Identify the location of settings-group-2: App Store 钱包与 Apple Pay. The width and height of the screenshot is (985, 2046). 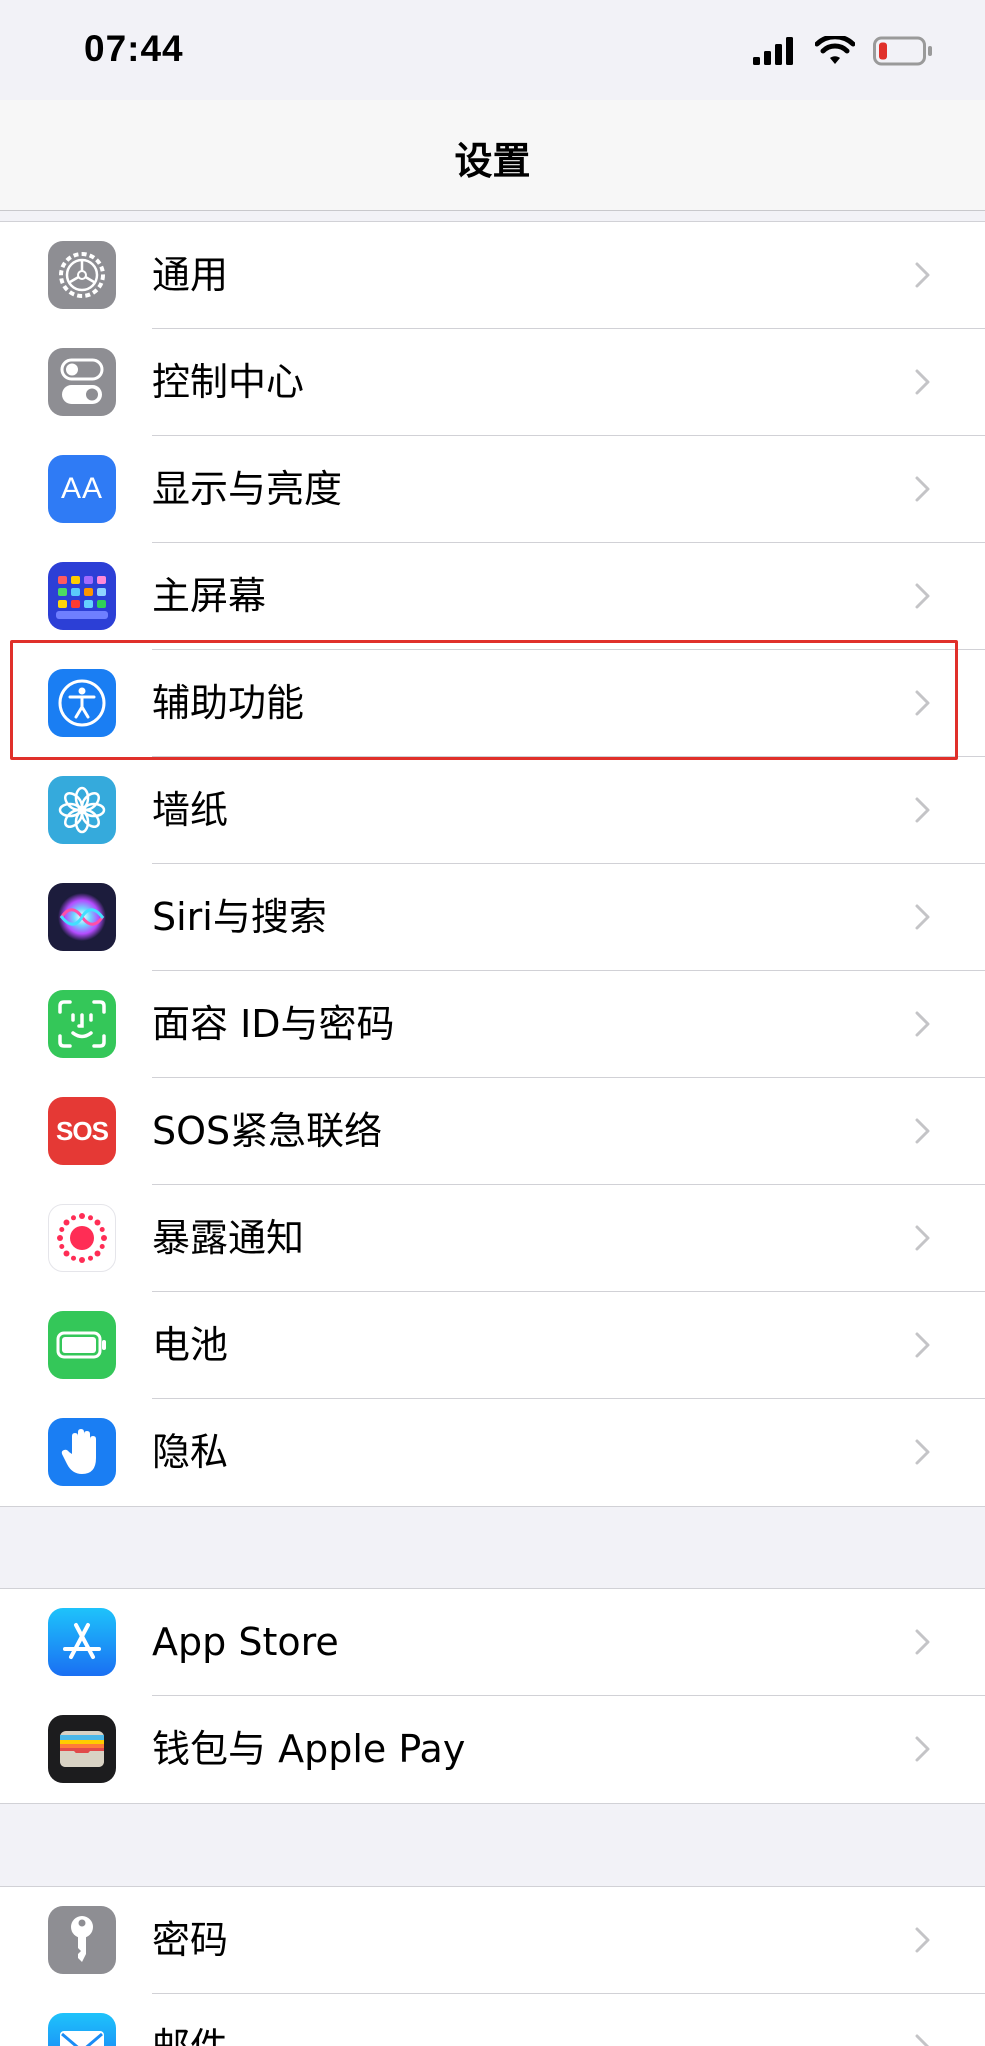
(492, 1696).